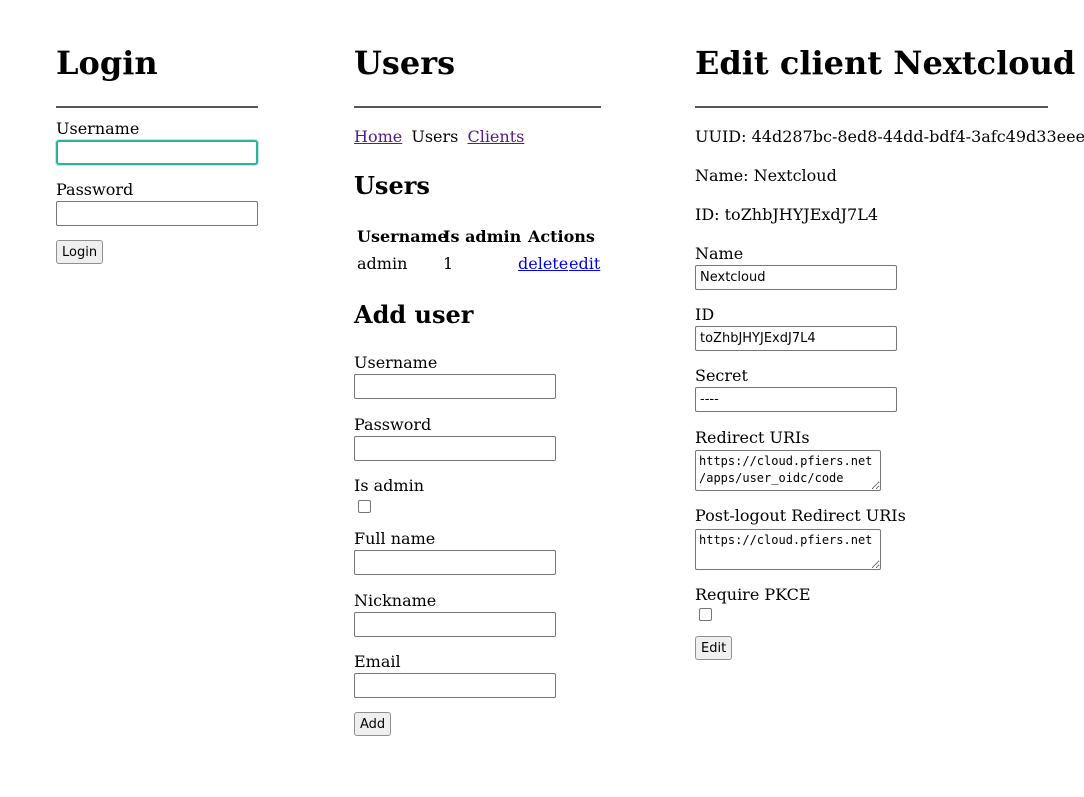  I want to click on new-password-label: Password, so click(393, 424).